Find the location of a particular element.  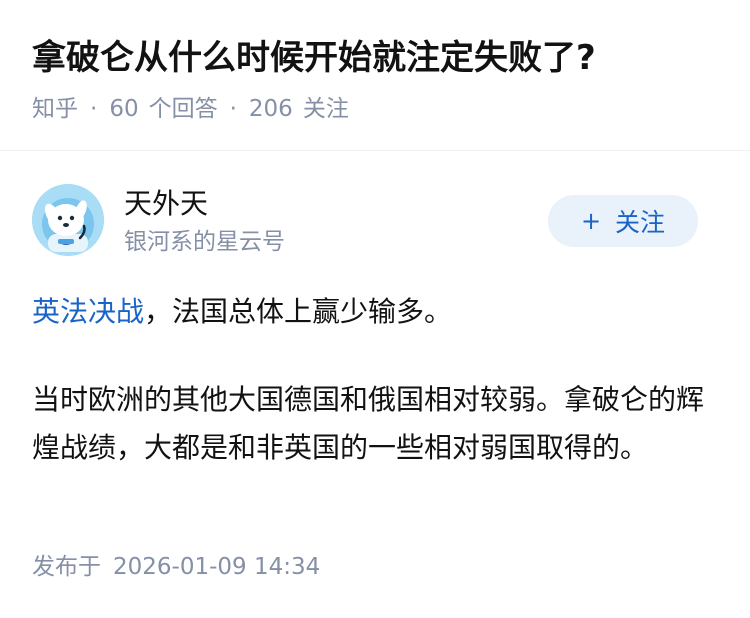

author-avatar is located at coordinates (68, 220).